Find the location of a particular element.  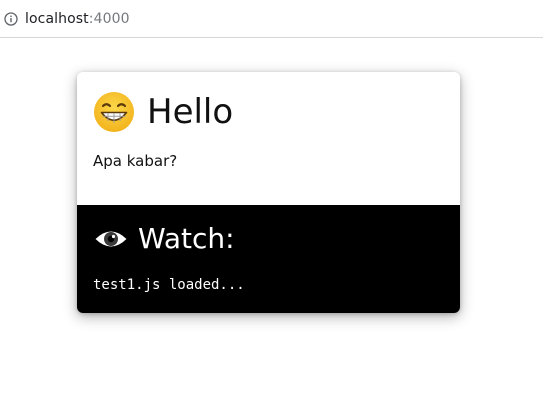

url-text: localhost:4000 is located at coordinates (77, 19).